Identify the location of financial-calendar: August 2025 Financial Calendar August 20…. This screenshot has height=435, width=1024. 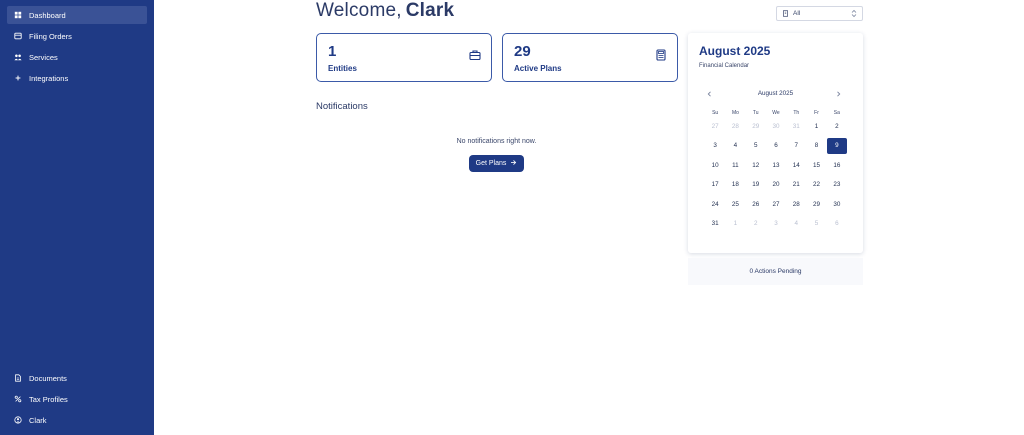
(775, 143).